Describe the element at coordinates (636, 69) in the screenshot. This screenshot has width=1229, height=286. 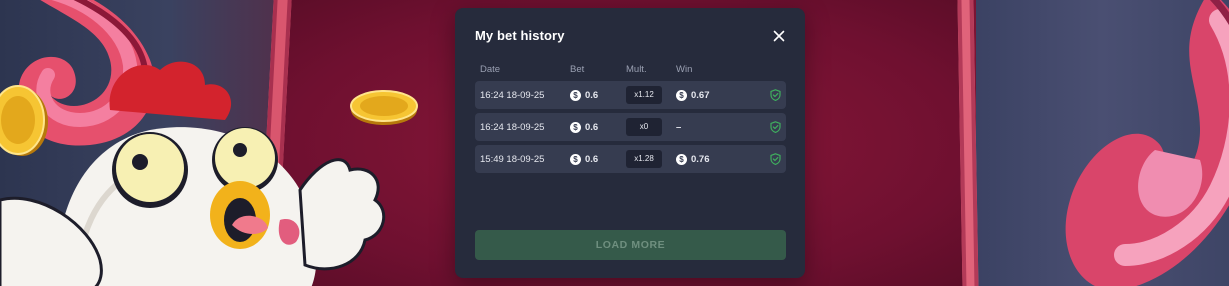
I see `column-header-mult: Mult.` at that location.